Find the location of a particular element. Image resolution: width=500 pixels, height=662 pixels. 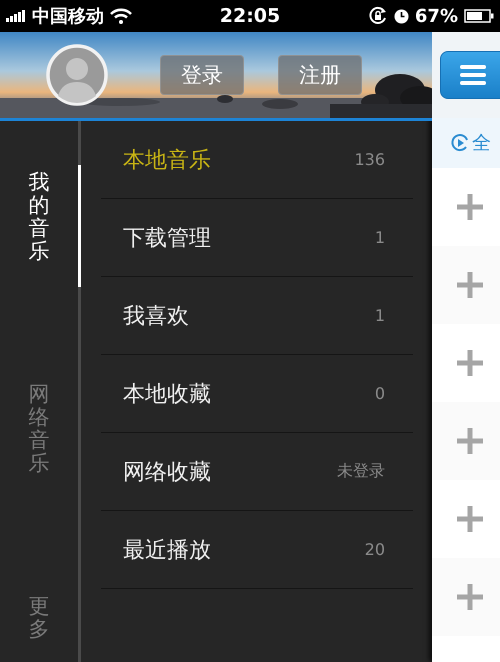

menu-label: 下载管理 is located at coordinates (167, 238).